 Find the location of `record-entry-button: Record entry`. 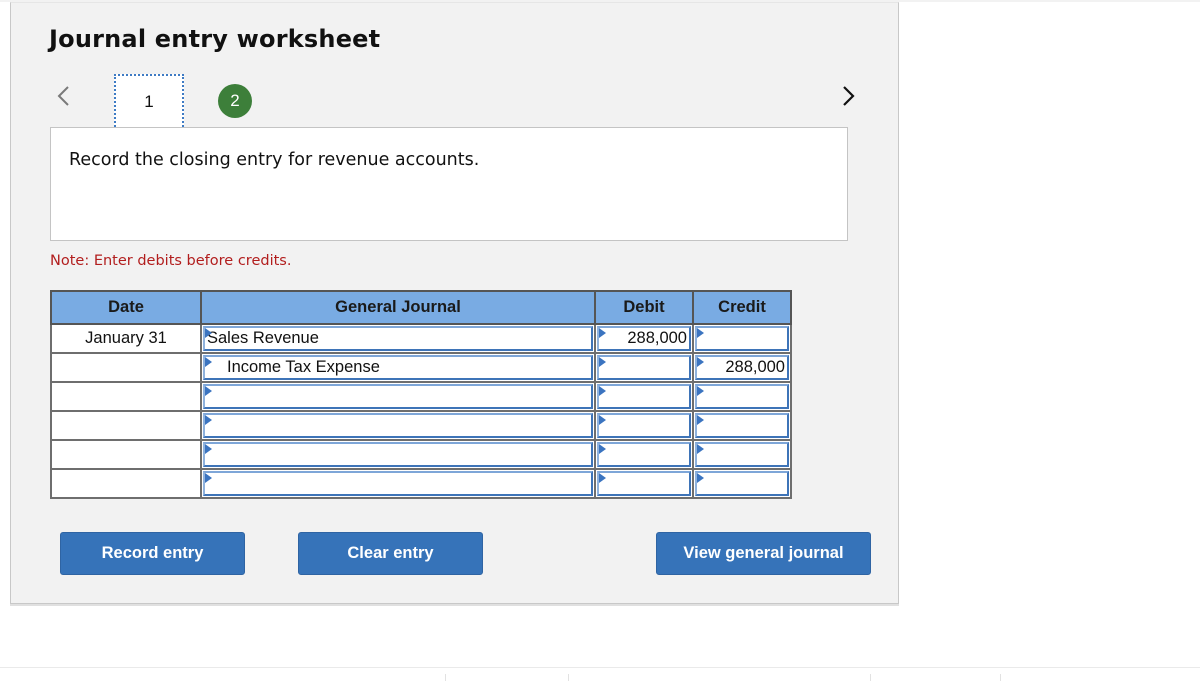

record-entry-button: Record entry is located at coordinates (152, 553).